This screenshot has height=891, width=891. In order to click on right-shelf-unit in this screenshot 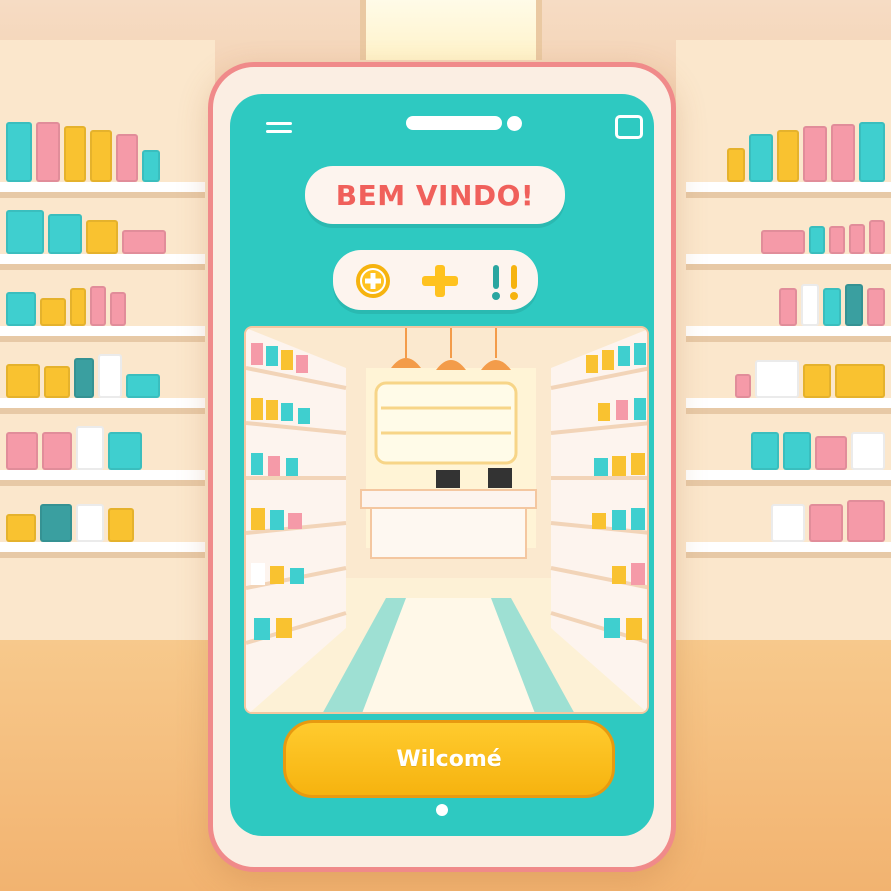, I will do `click(788, 336)`.